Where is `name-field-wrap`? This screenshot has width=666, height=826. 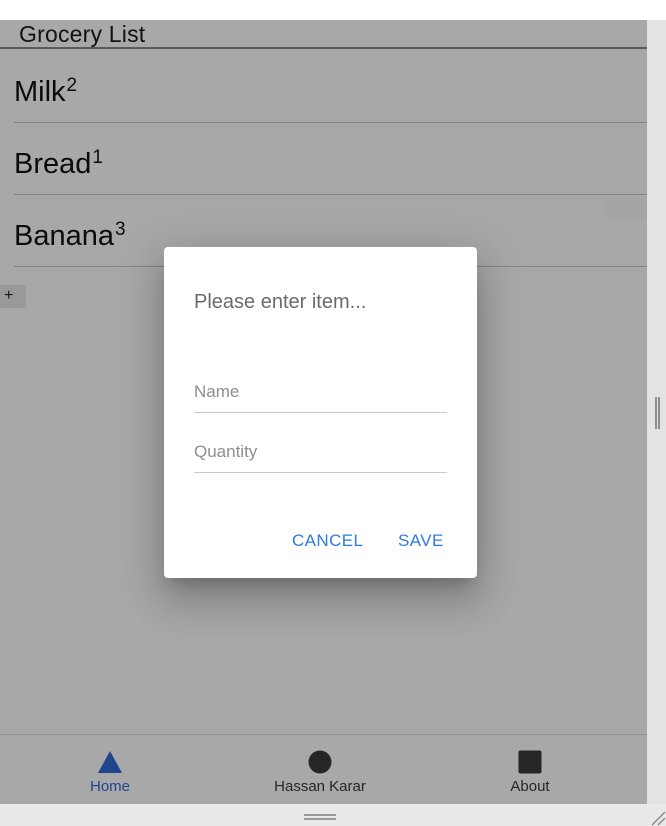 name-field-wrap is located at coordinates (320, 393).